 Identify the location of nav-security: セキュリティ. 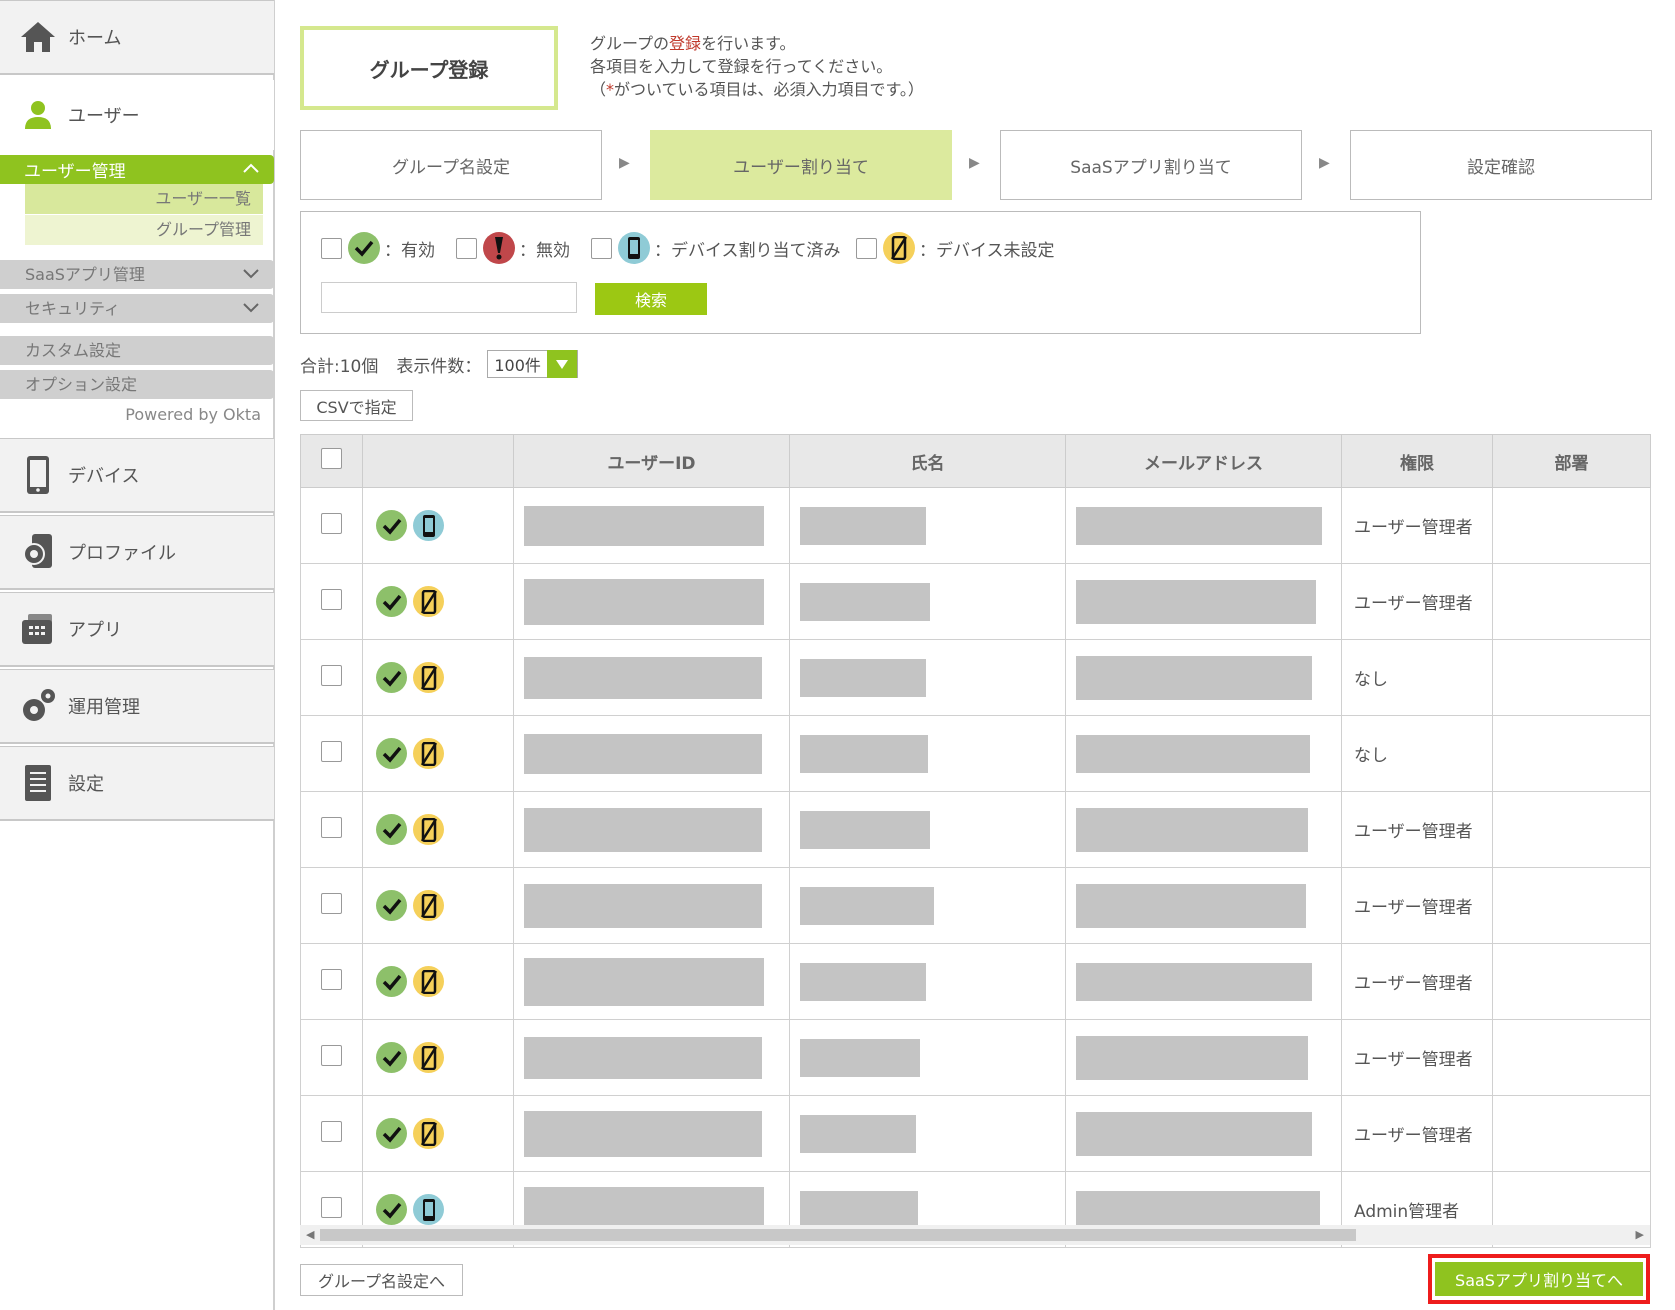
(137, 308).